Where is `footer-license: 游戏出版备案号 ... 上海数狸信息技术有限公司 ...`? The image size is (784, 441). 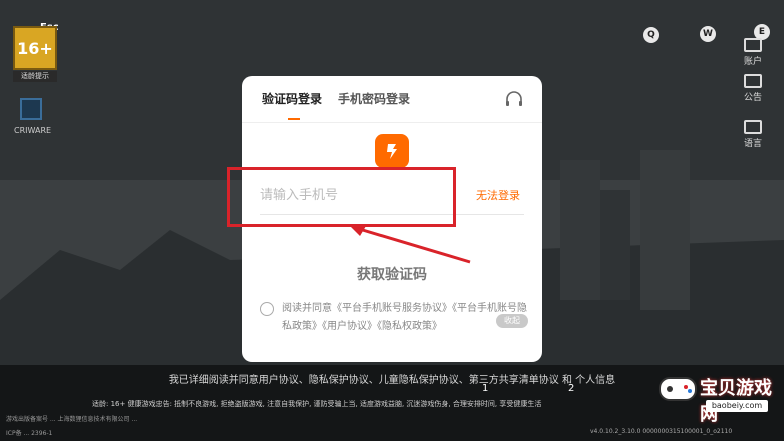
footer-license: 游戏出版备案号 ... 上海数狸信息技术有限公司 ... is located at coordinates (72, 419).